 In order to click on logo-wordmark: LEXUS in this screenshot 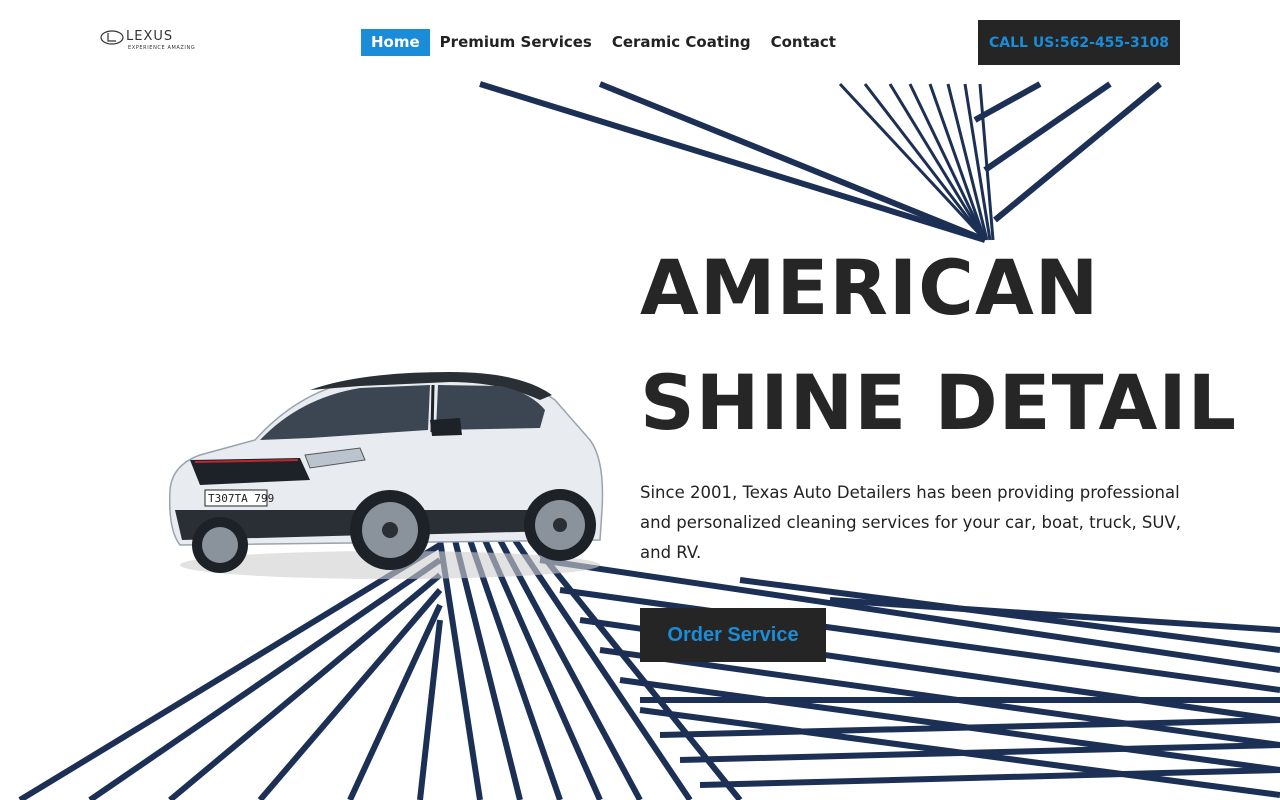, I will do `click(150, 36)`.